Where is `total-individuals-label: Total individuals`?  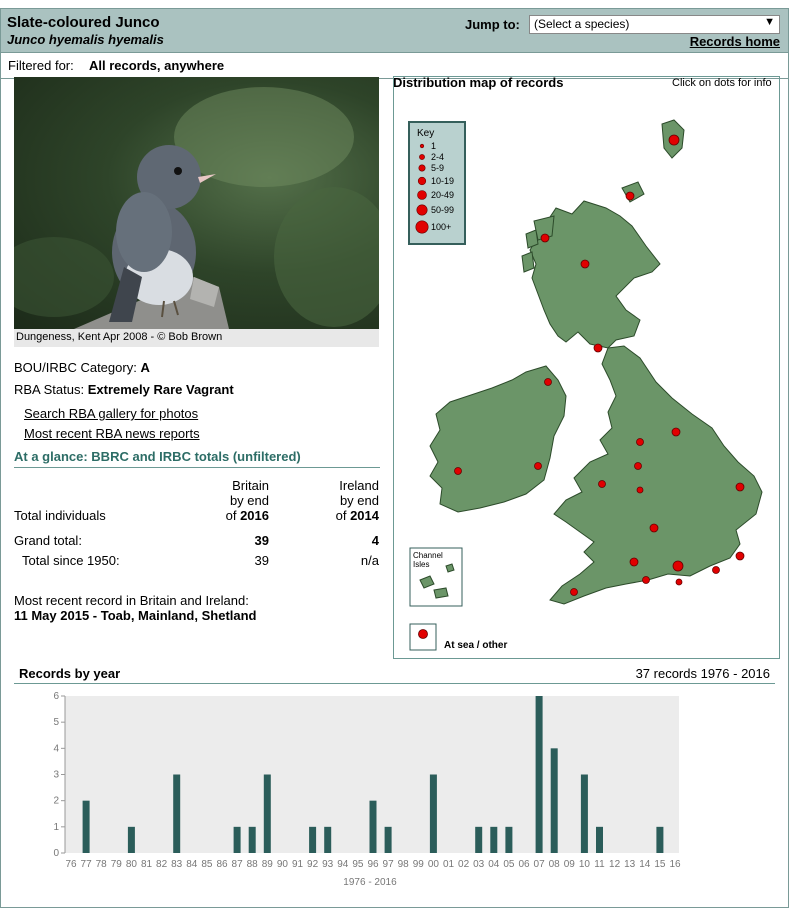
total-individuals-label: Total individuals is located at coordinates (60, 515).